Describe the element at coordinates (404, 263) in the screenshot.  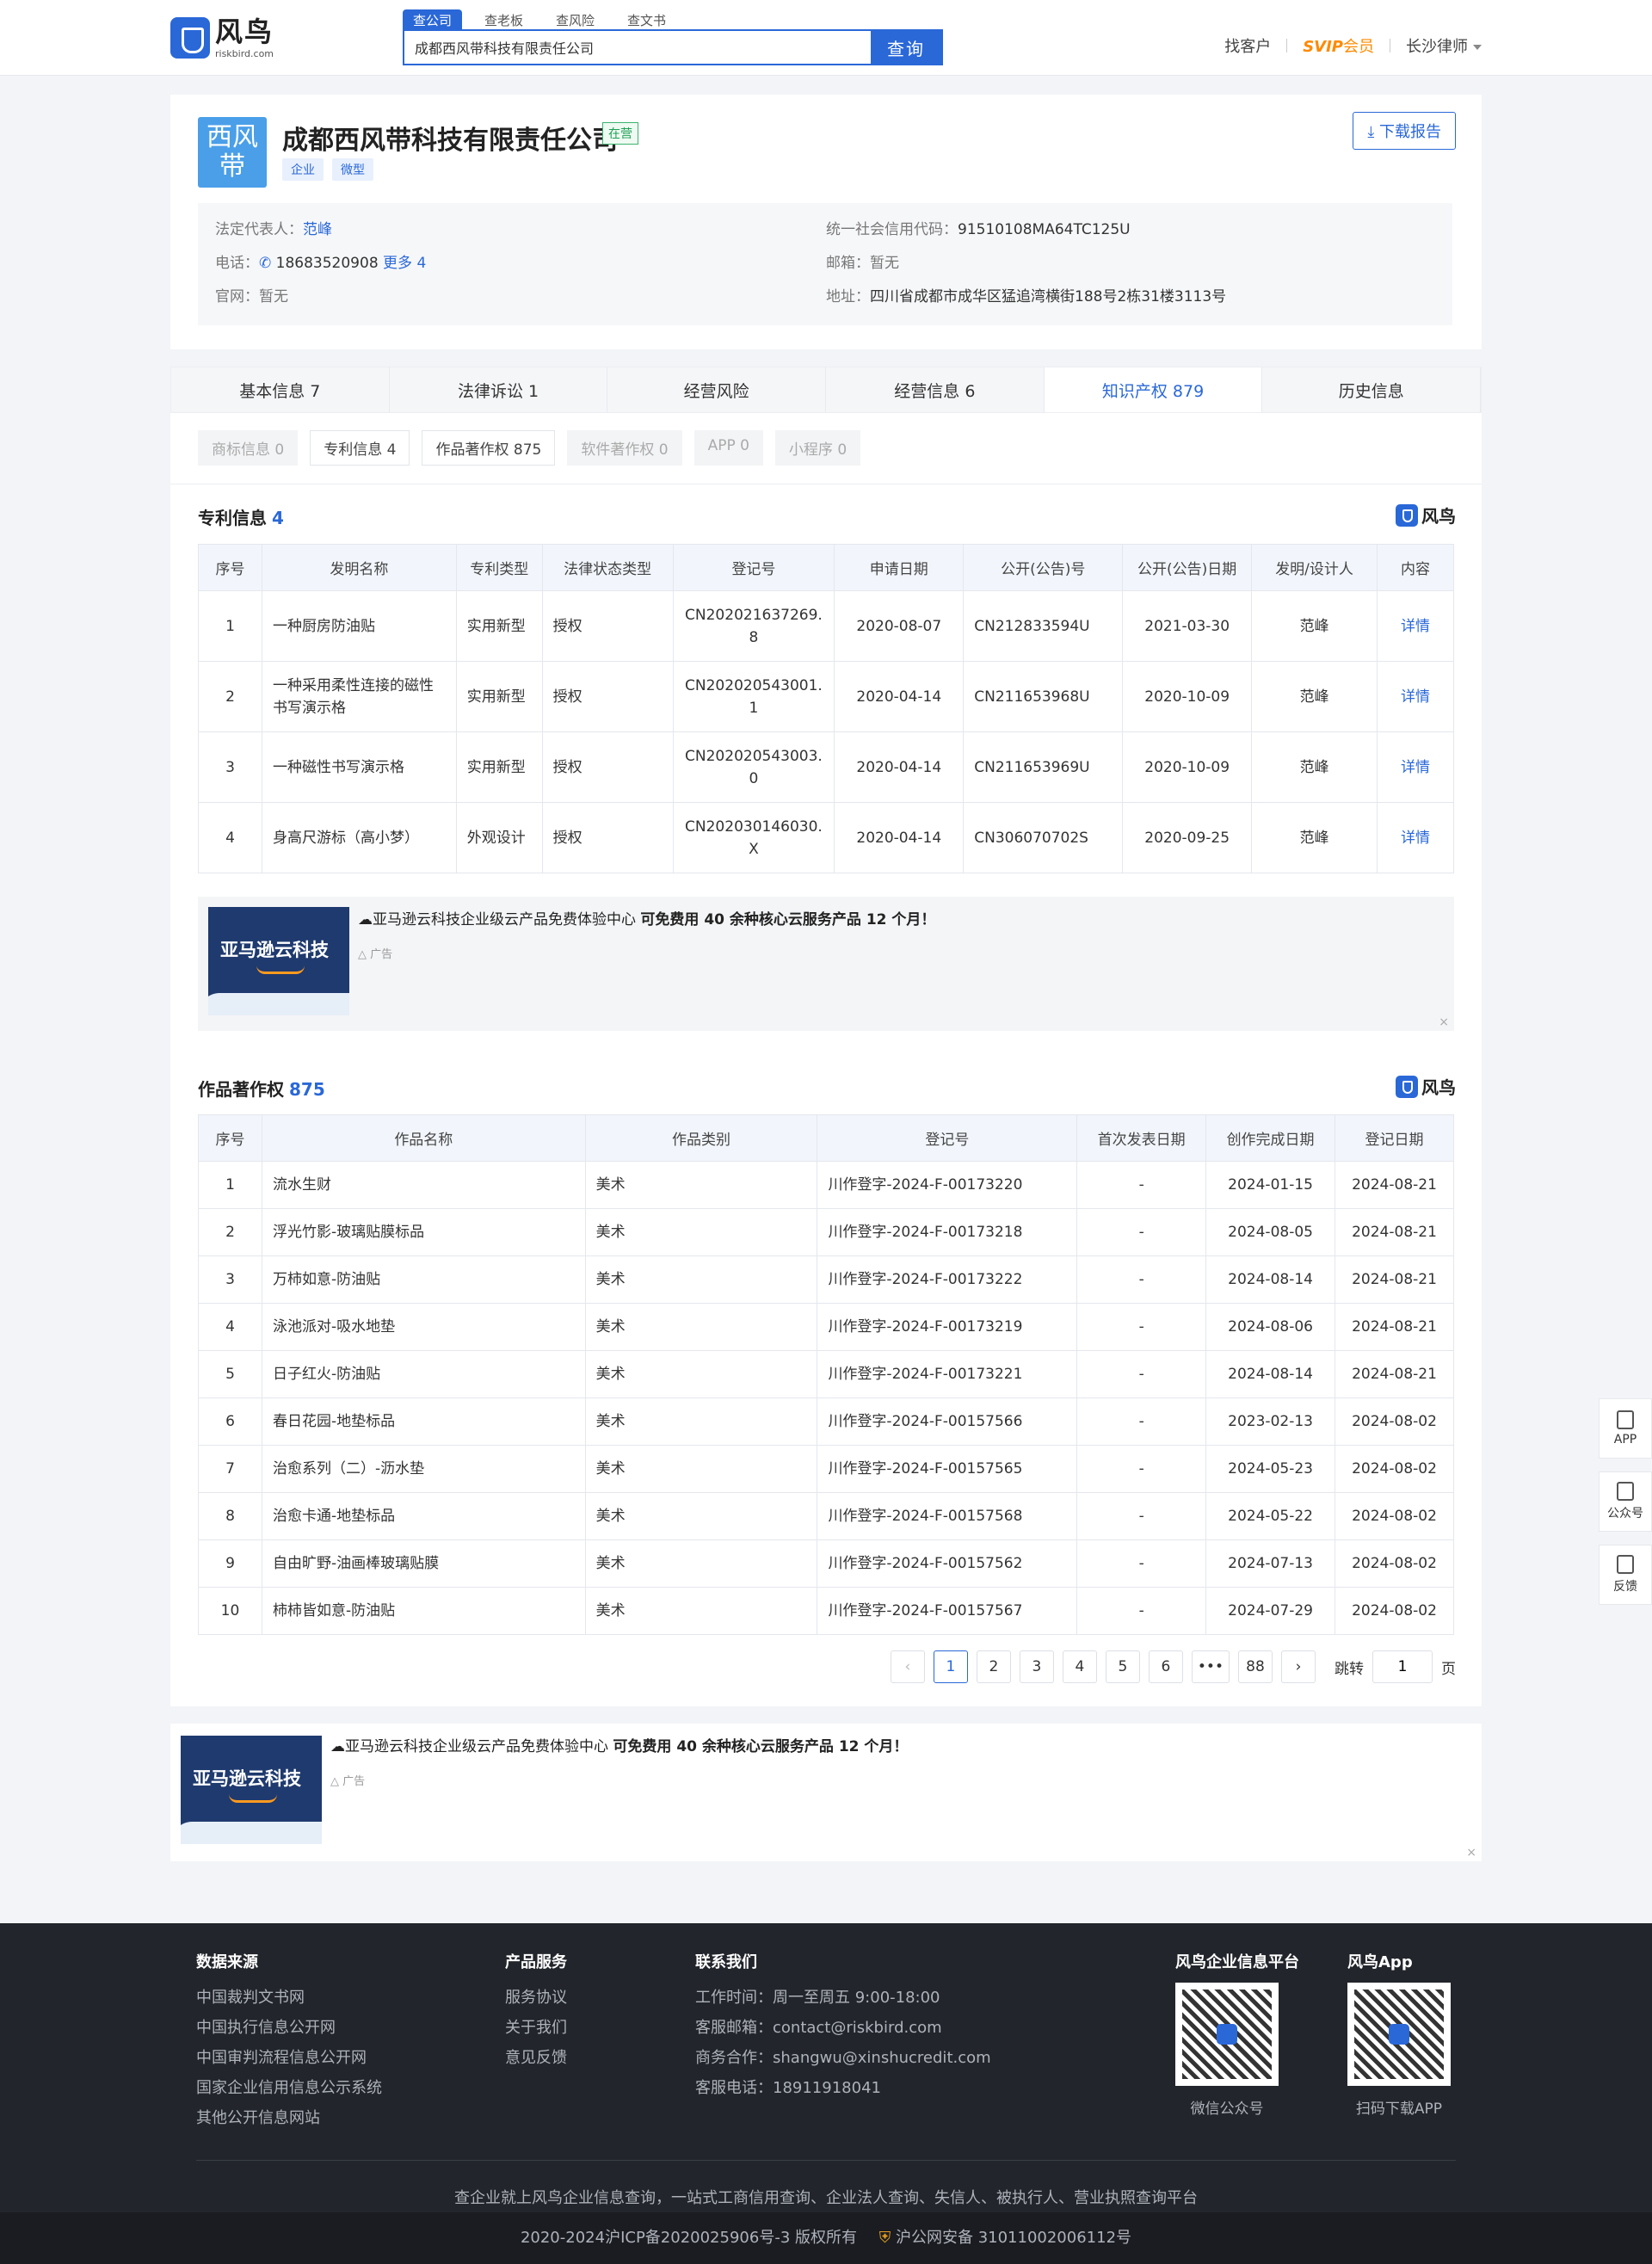
I see `more-phones-link: 更多 4` at that location.